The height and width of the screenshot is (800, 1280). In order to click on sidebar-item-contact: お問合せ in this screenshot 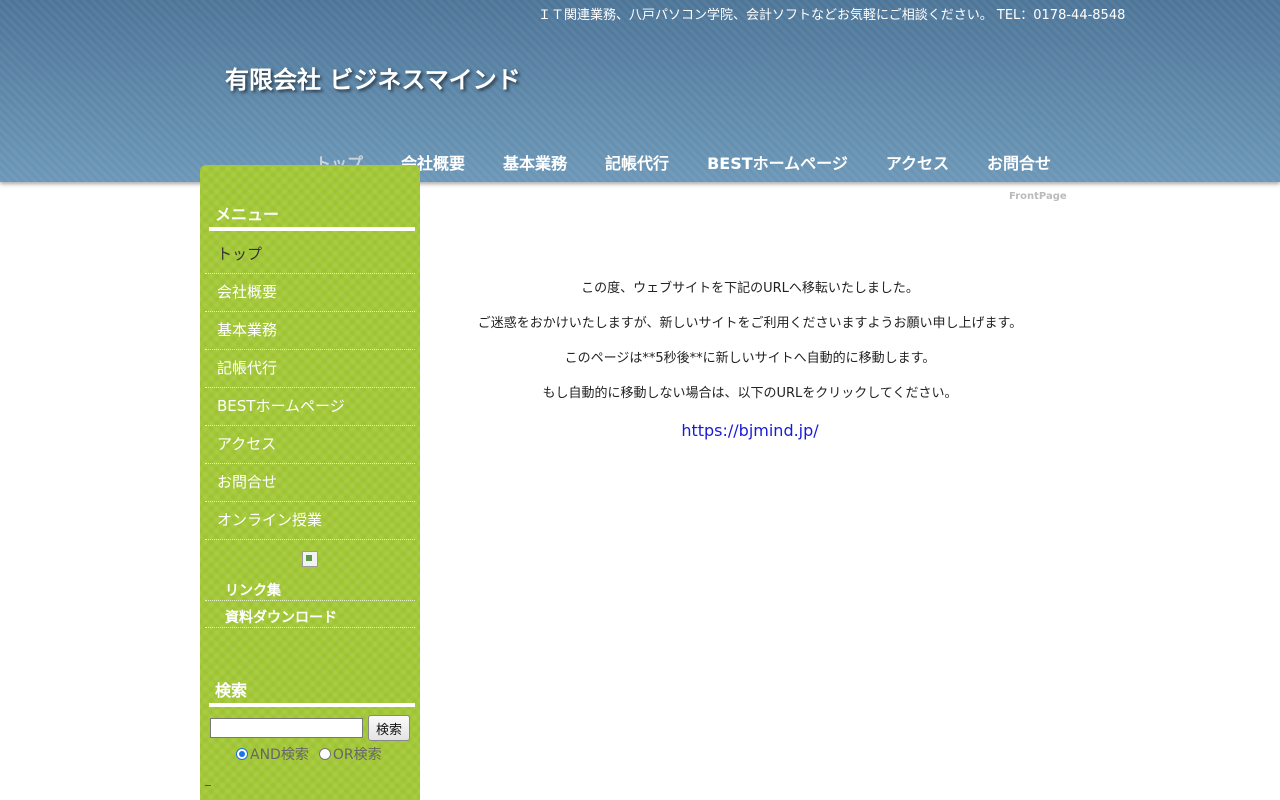, I will do `click(310, 483)`.